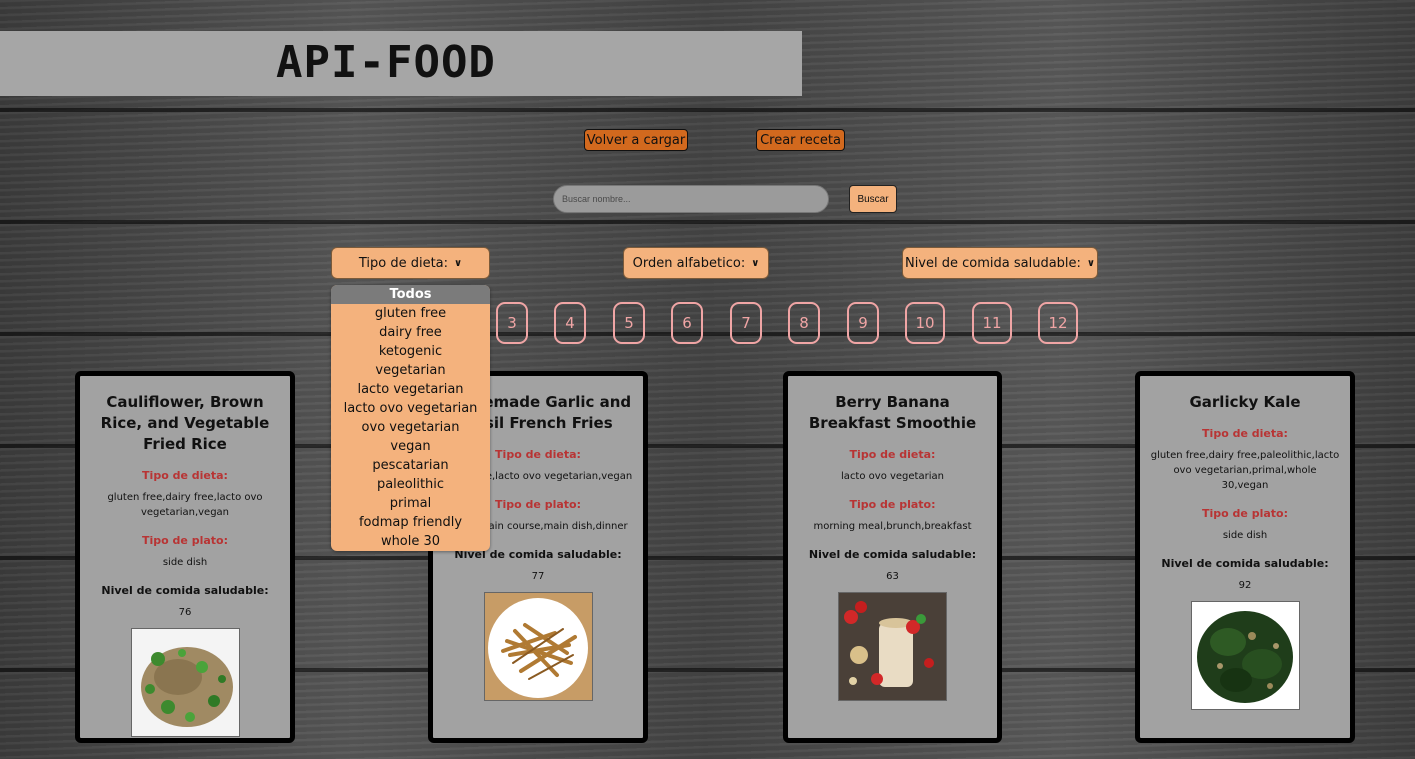  I want to click on header-bar: API-FOOD, so click(401, 63).